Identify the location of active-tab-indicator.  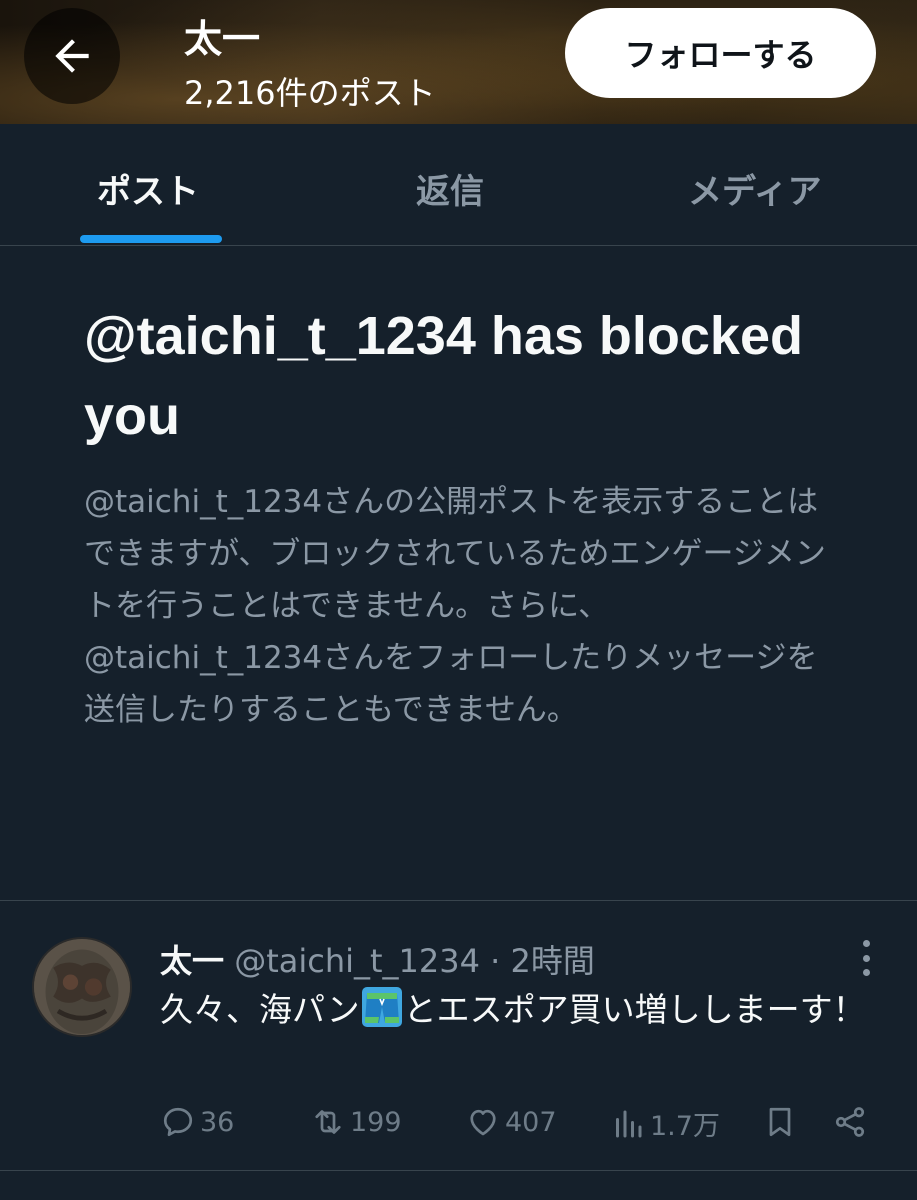
(151, 239).